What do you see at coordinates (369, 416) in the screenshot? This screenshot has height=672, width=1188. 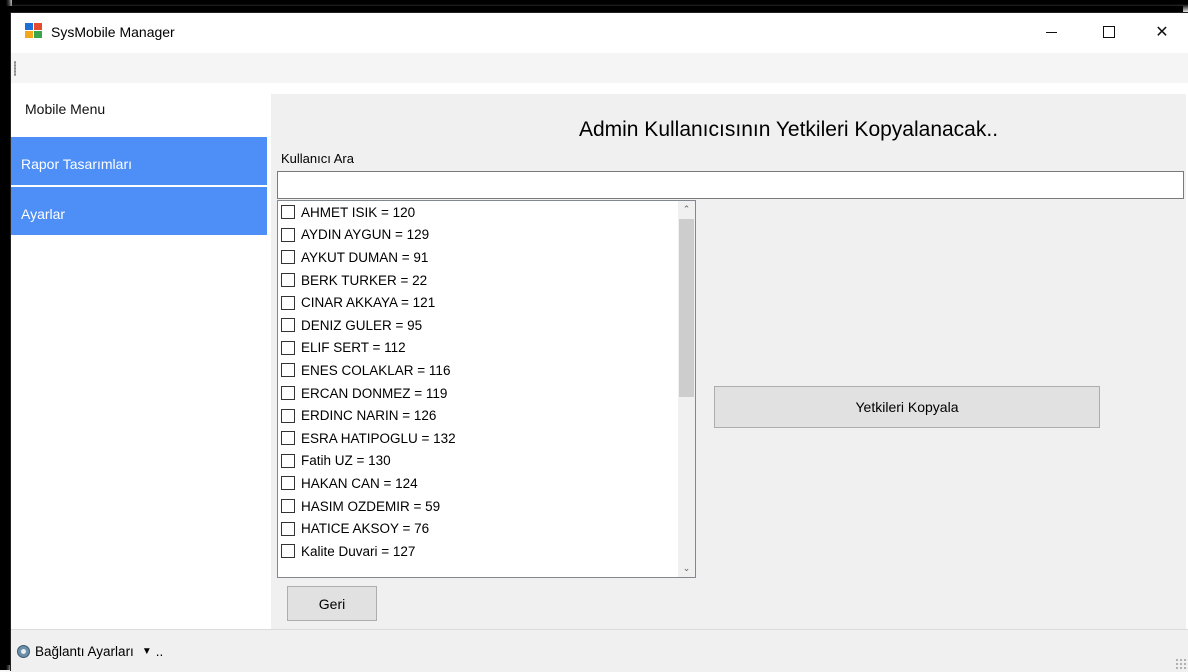 I see `list-item-label: ERDINC NARIN = 126` at bounding box center [369, 416].